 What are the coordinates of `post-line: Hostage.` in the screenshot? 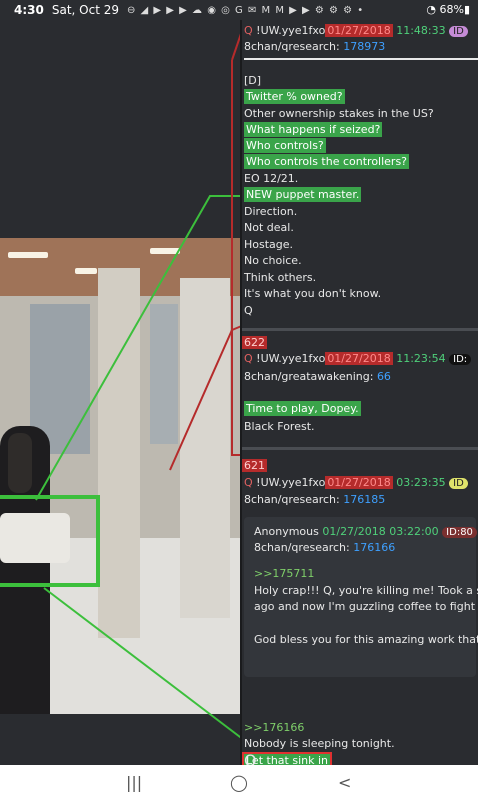 It's located at (269, 244).